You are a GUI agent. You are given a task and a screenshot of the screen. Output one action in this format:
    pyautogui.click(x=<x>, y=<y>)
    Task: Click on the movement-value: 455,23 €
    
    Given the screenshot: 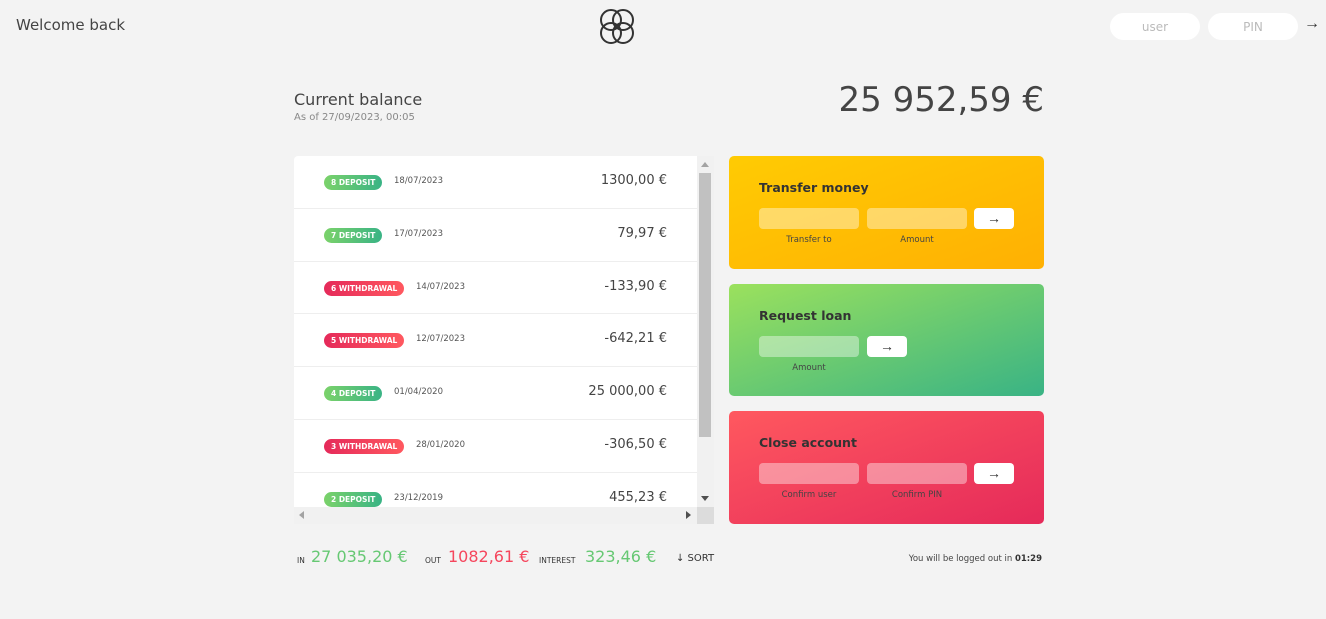 What is the action you would take?
    pyautogui.click(x=638, y=497)
    